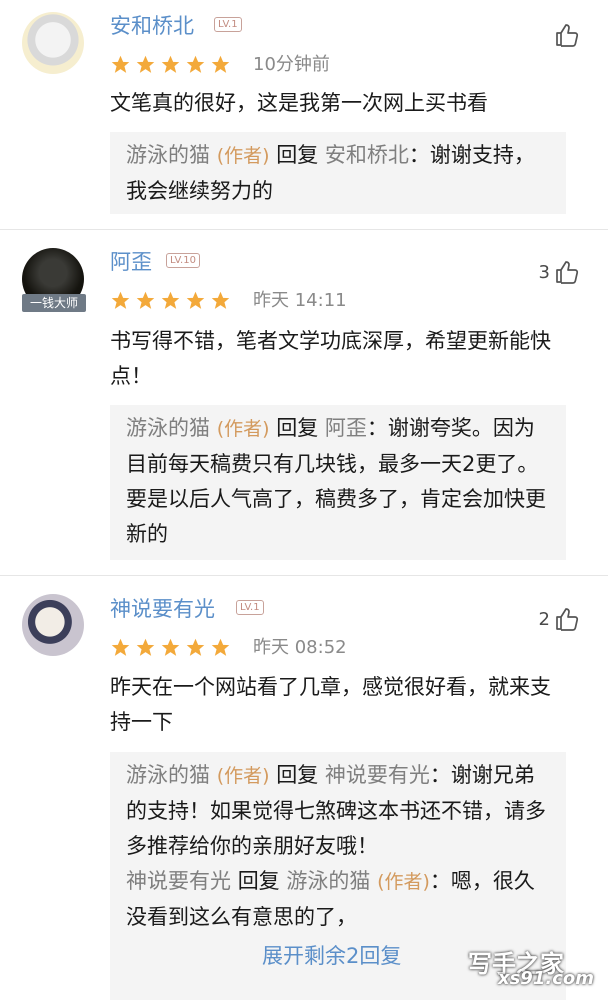 Image resolution: width=608 pixels, height=1000 pixels. I want to click on watermark-url: xs91.com, so click(545, 978).